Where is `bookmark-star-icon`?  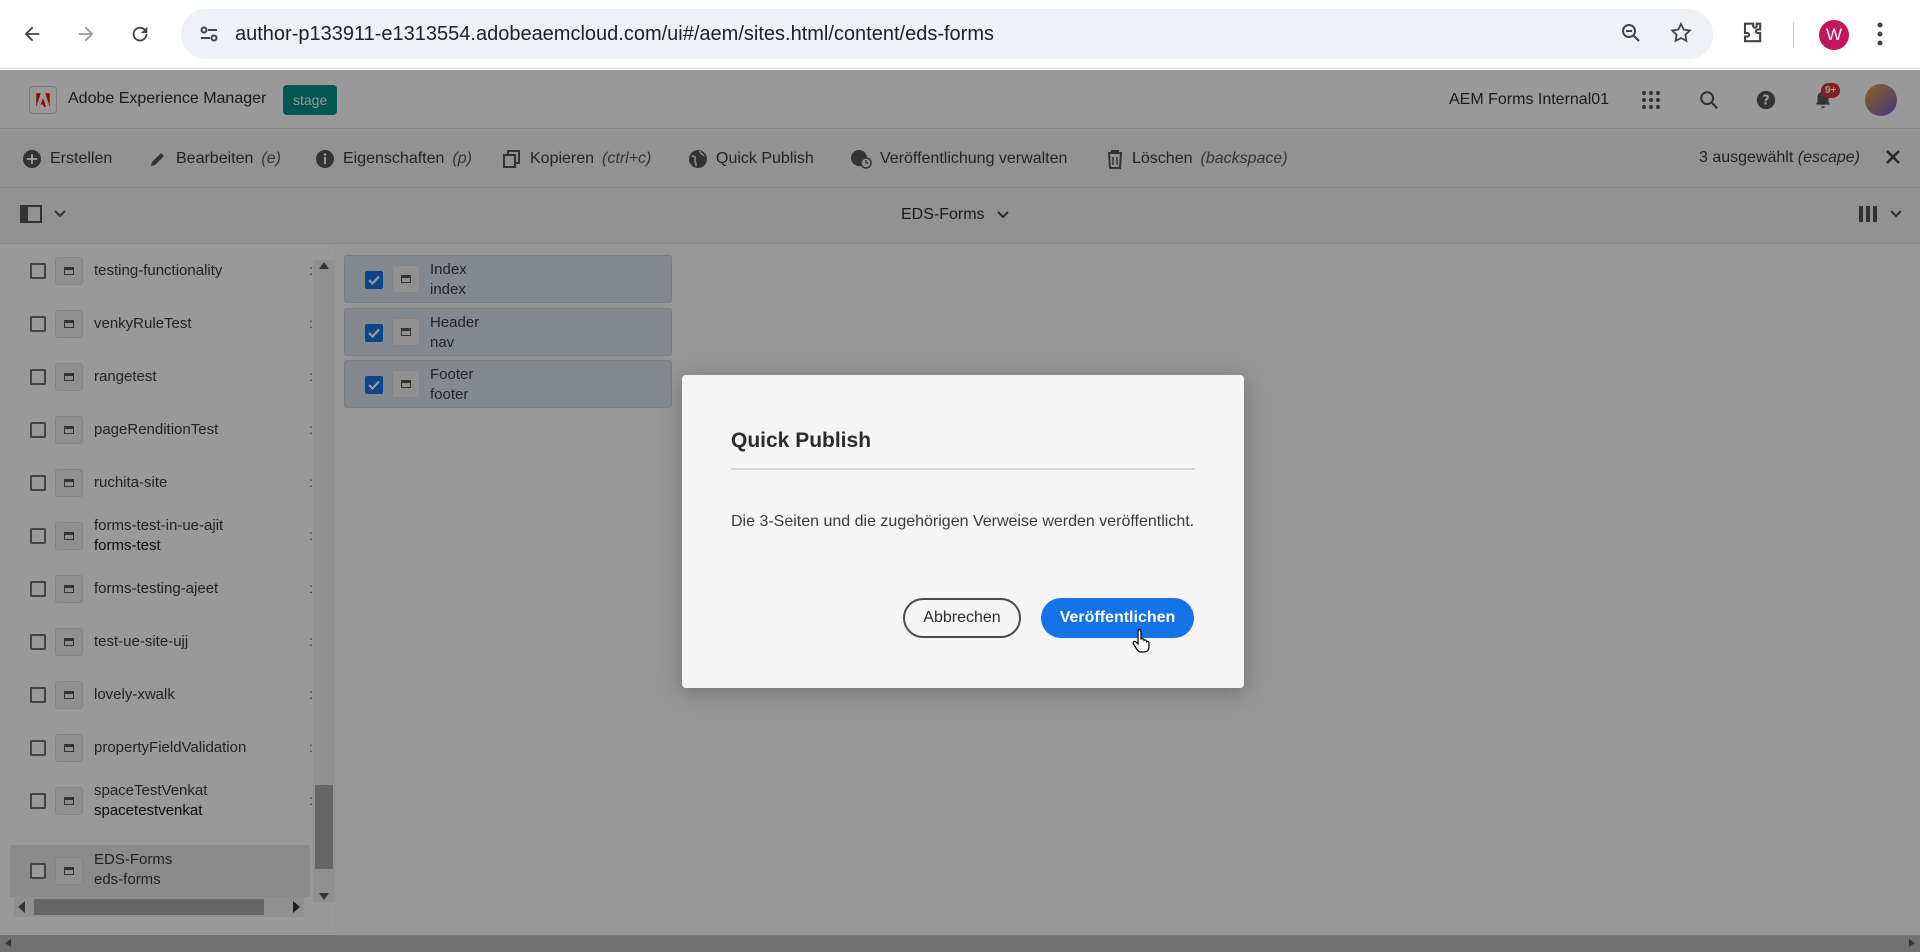
bookmark-star-icon is located at coordinates (1681, 35).